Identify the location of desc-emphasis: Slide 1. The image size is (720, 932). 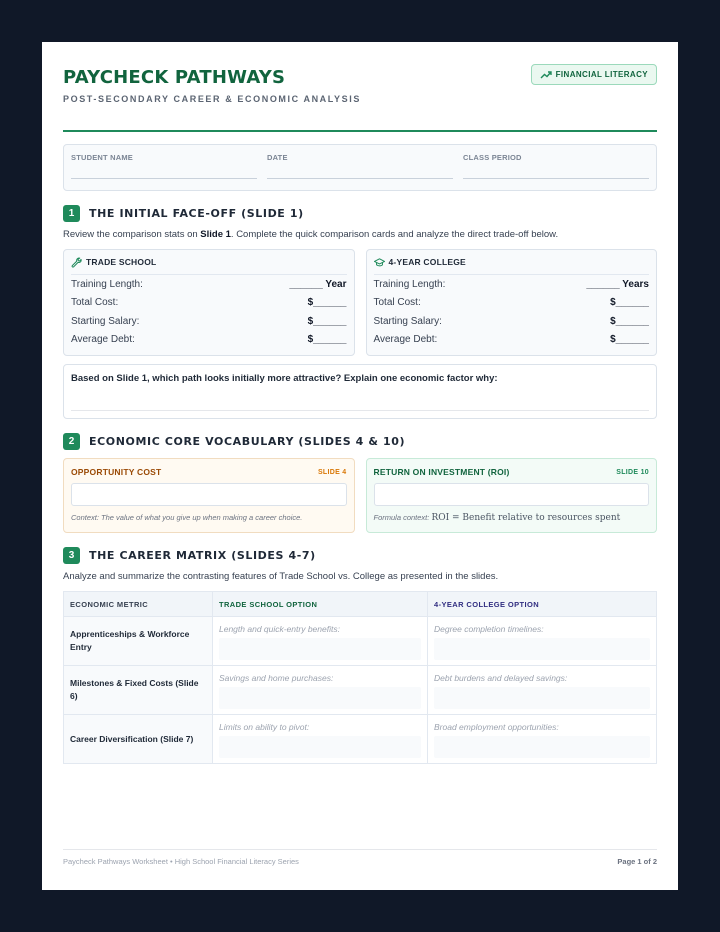
(215, 234).